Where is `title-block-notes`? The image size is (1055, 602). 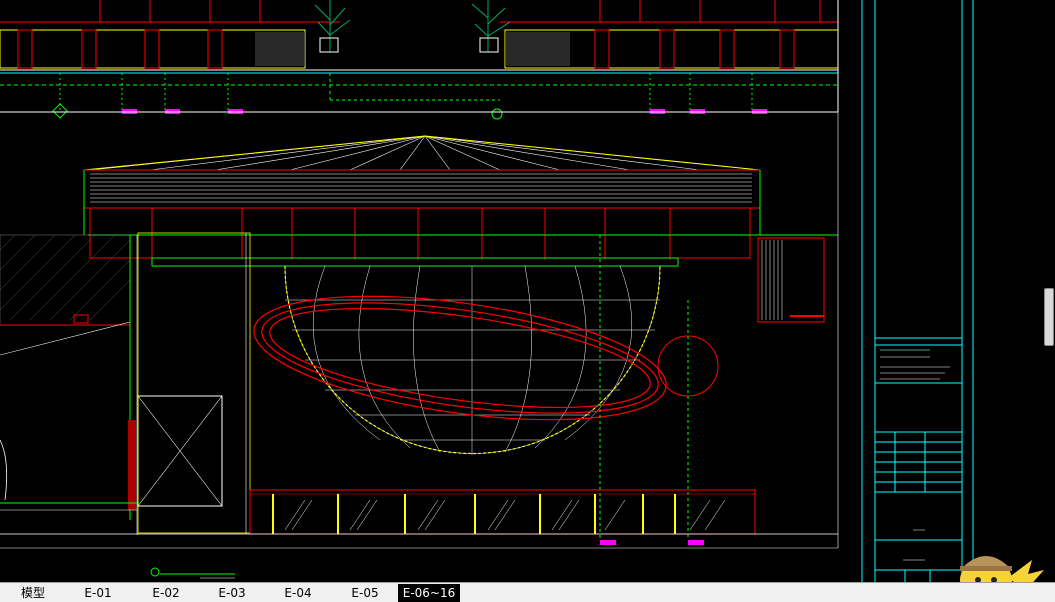
title-block-notes is located at coordinates (915, 455).